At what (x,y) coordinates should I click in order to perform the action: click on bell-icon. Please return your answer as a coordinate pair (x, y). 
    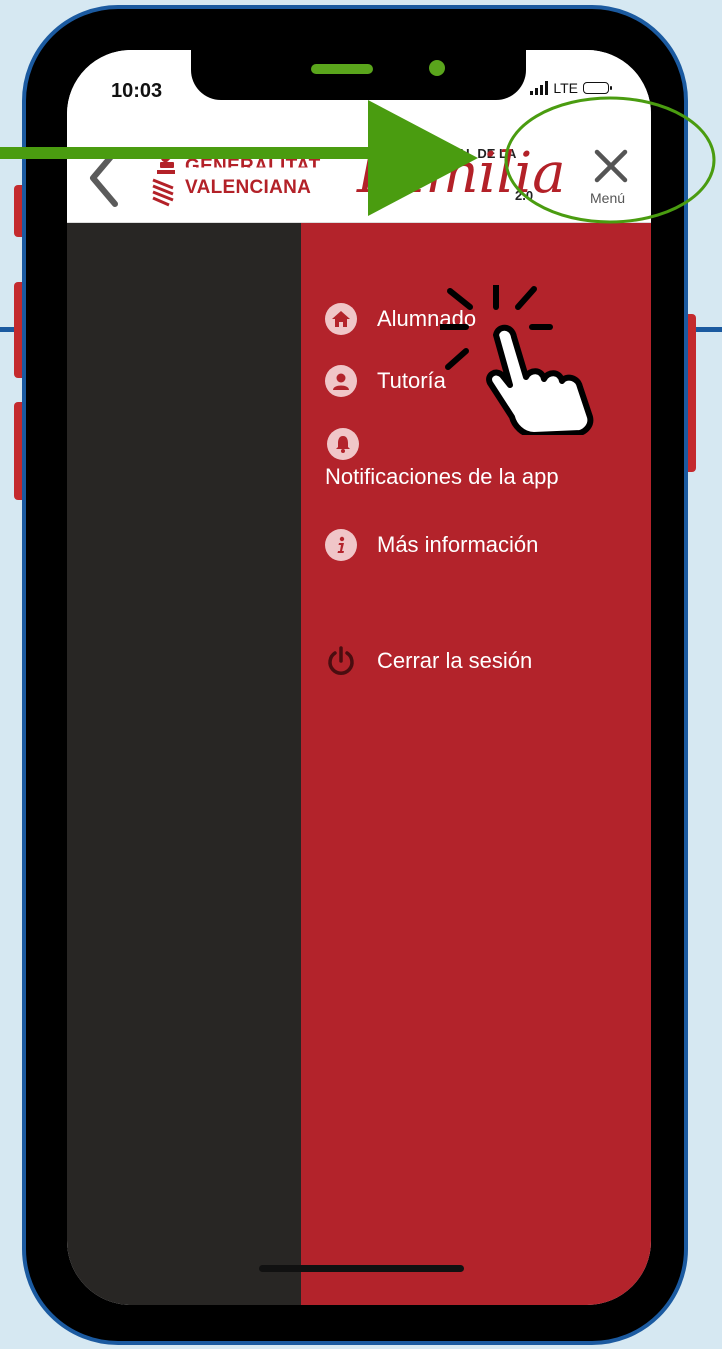
    Looking at the image, I should click on (343, 444).